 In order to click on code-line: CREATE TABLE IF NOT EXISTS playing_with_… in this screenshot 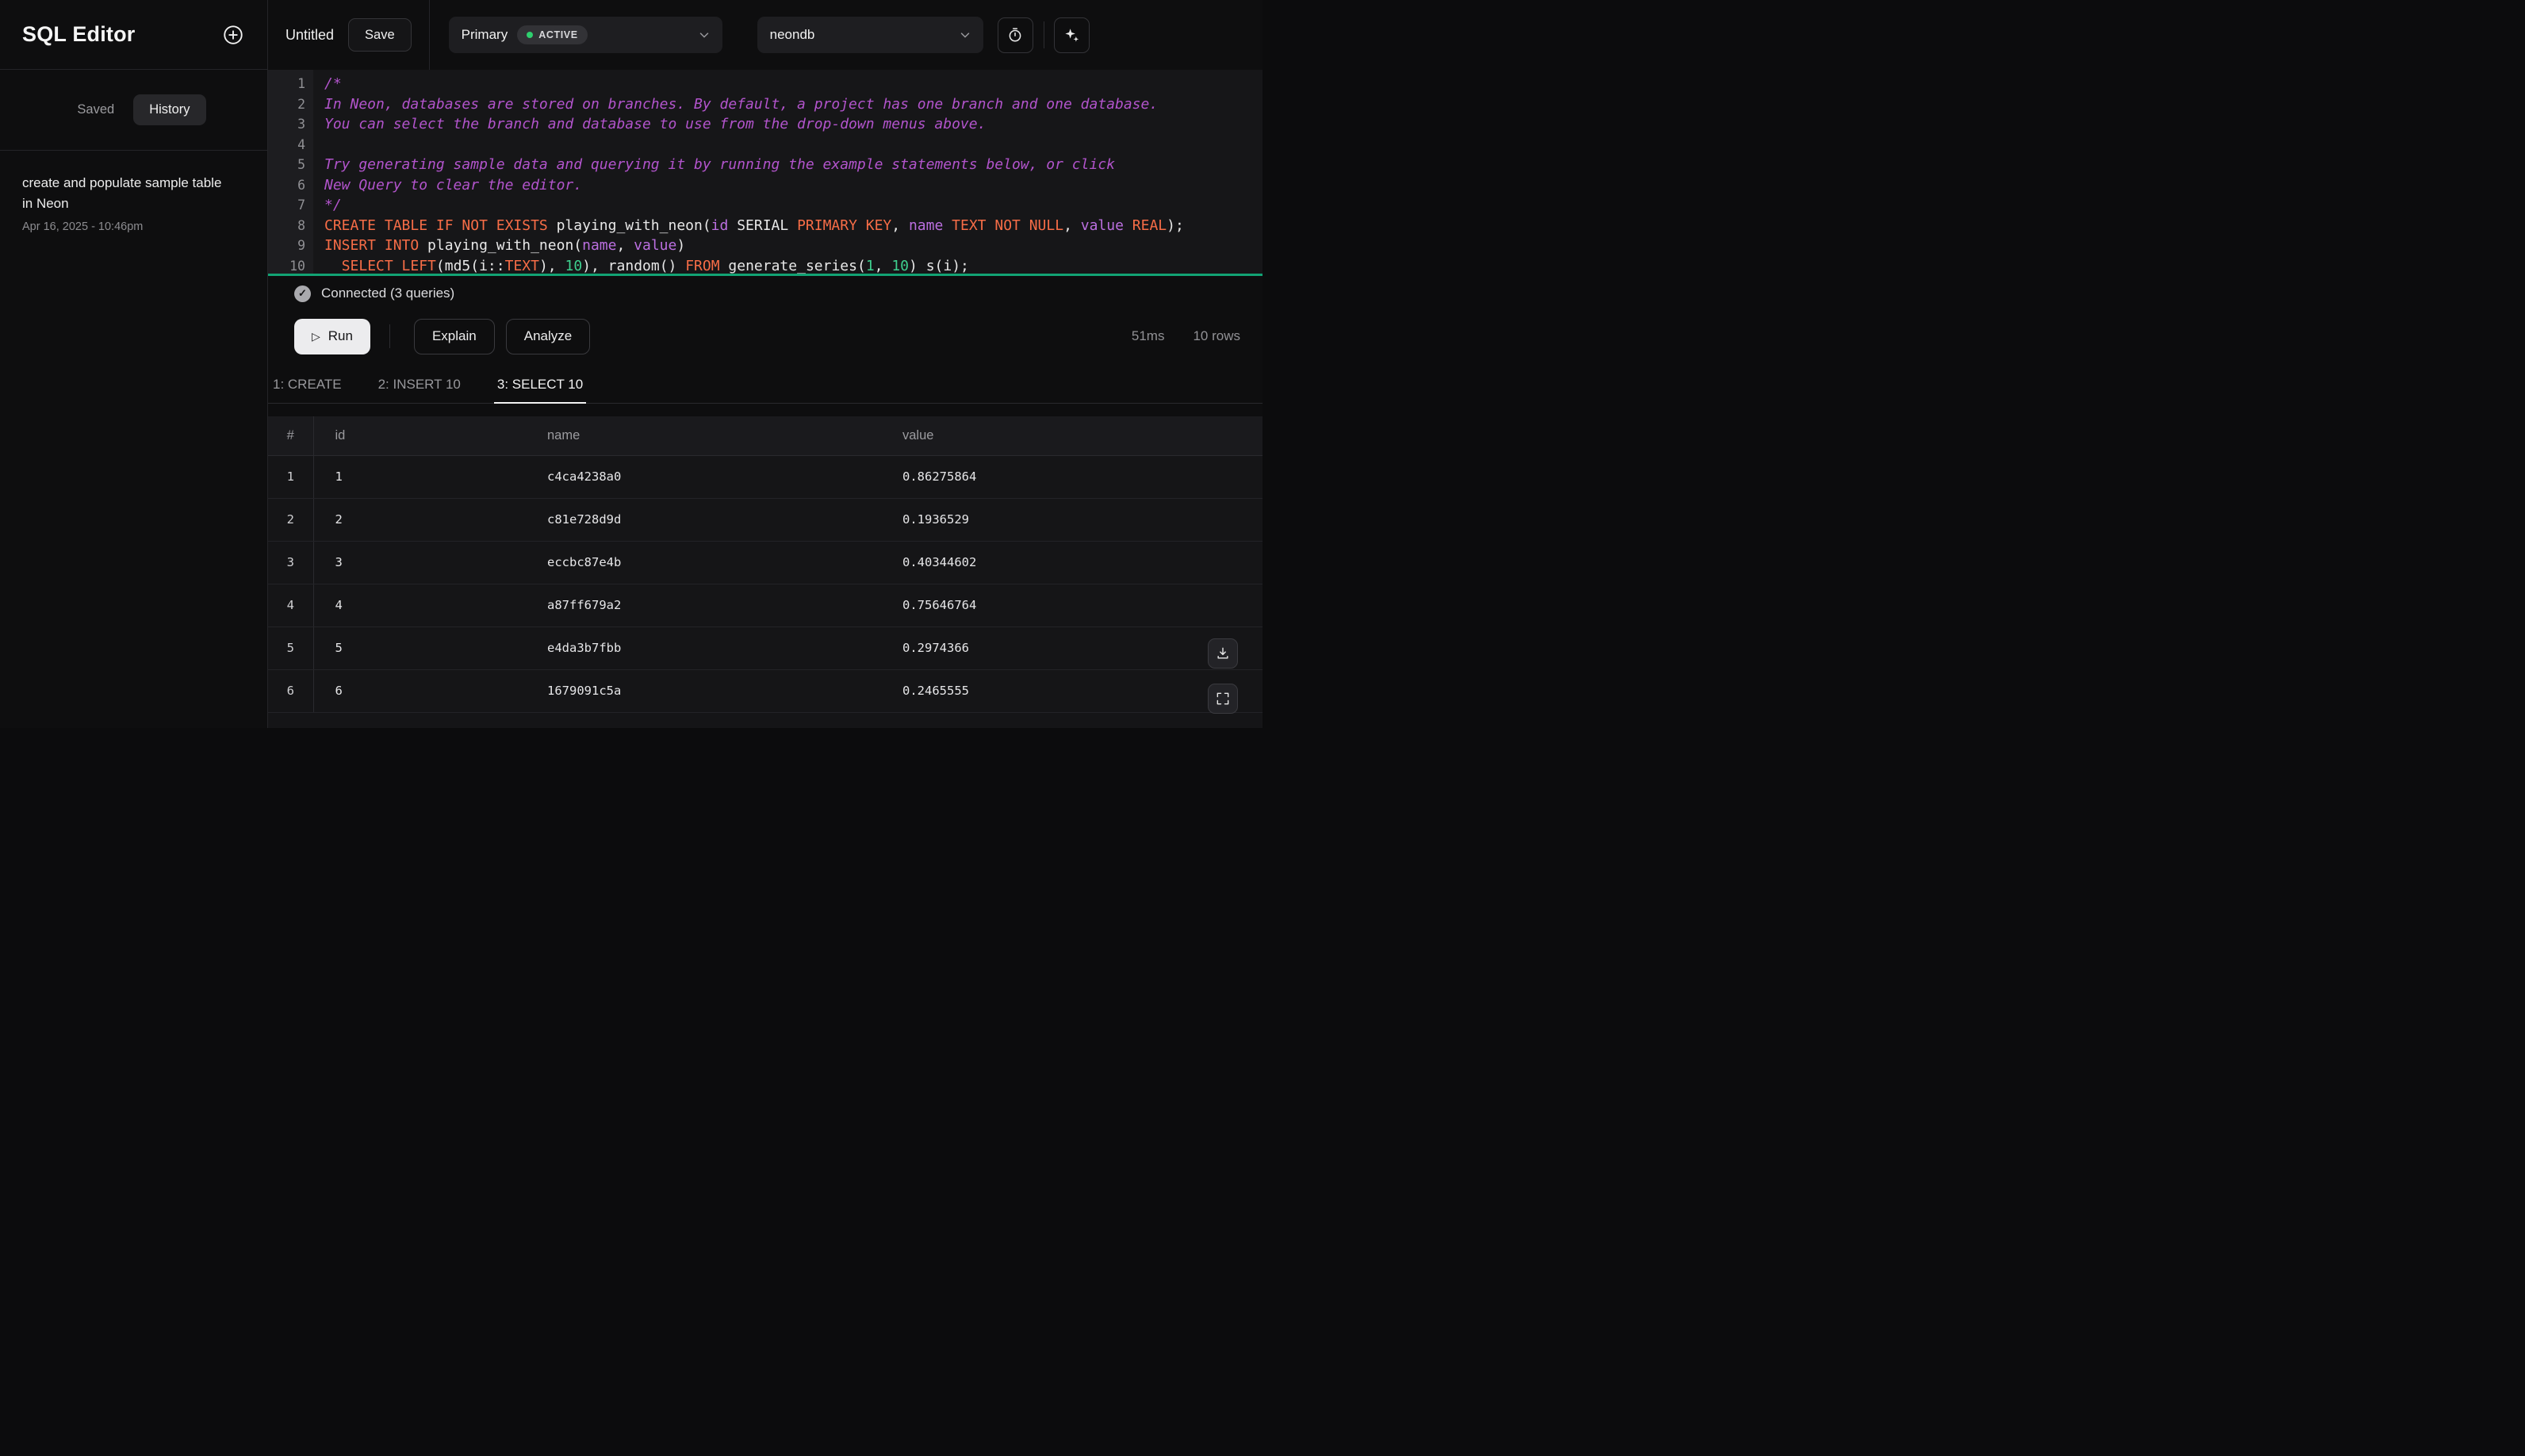, I will do `click(793, 226)`.